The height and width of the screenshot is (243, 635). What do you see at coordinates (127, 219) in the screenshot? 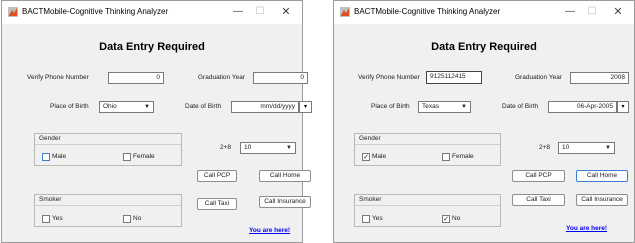
I see `no-checkbox` at bounding box center [127, 219].